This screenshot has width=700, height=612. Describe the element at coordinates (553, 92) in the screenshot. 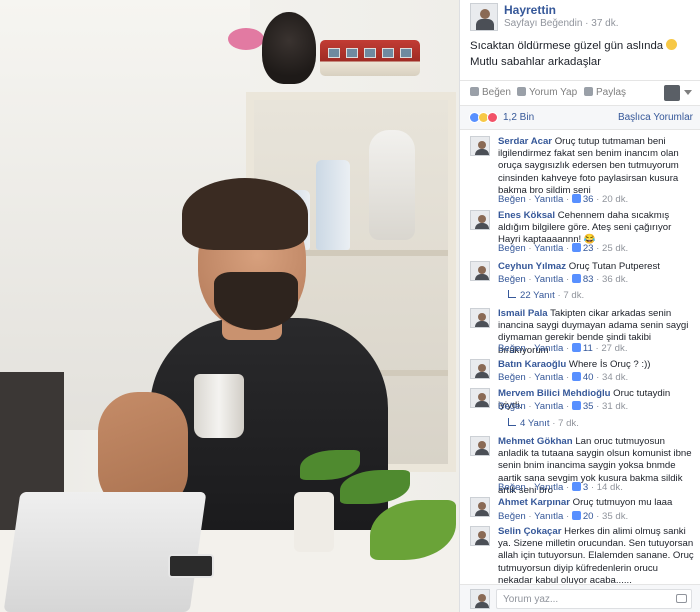

I see `comment-label: Yorum Yap` at that location.